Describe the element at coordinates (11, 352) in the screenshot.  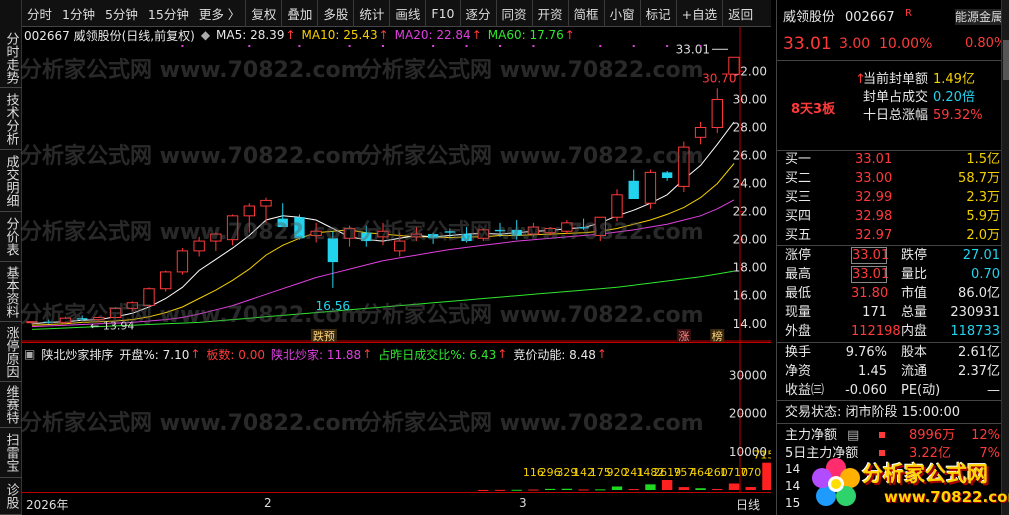
I see `left-tab-5: 涨停原因` at that location.